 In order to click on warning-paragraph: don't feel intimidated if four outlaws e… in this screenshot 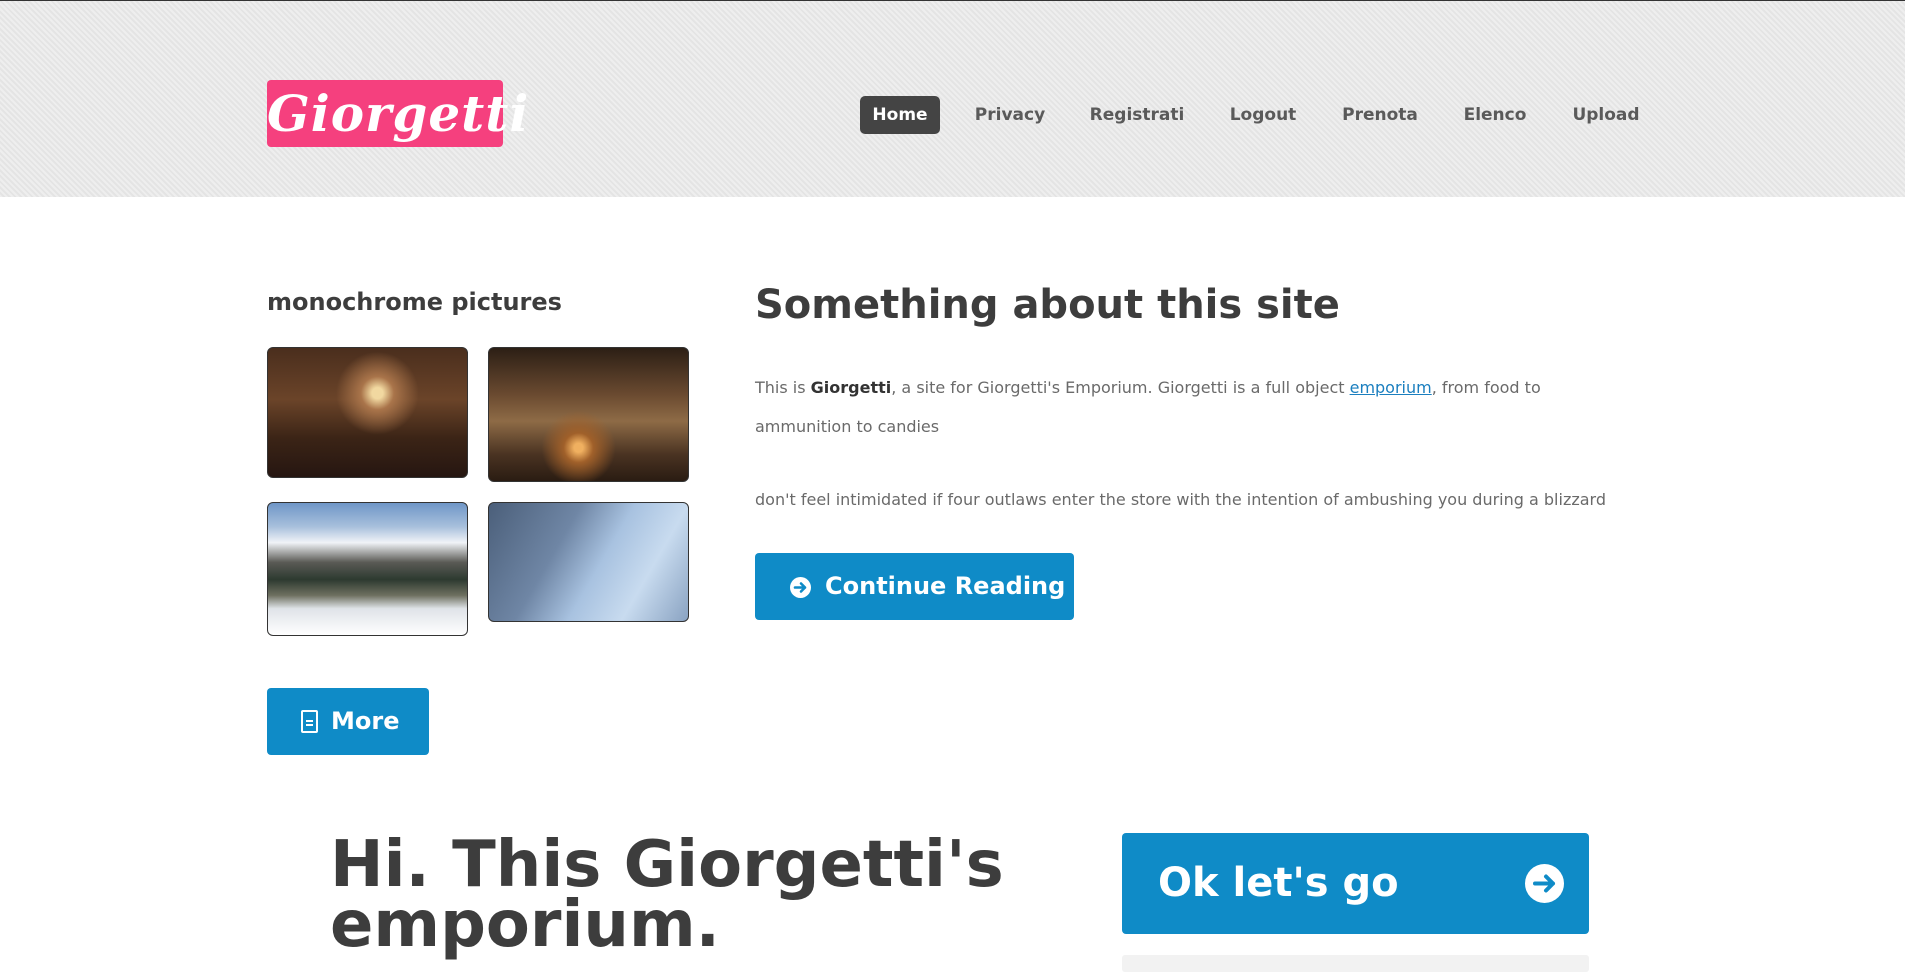, I will do `click(1180, 499)`.